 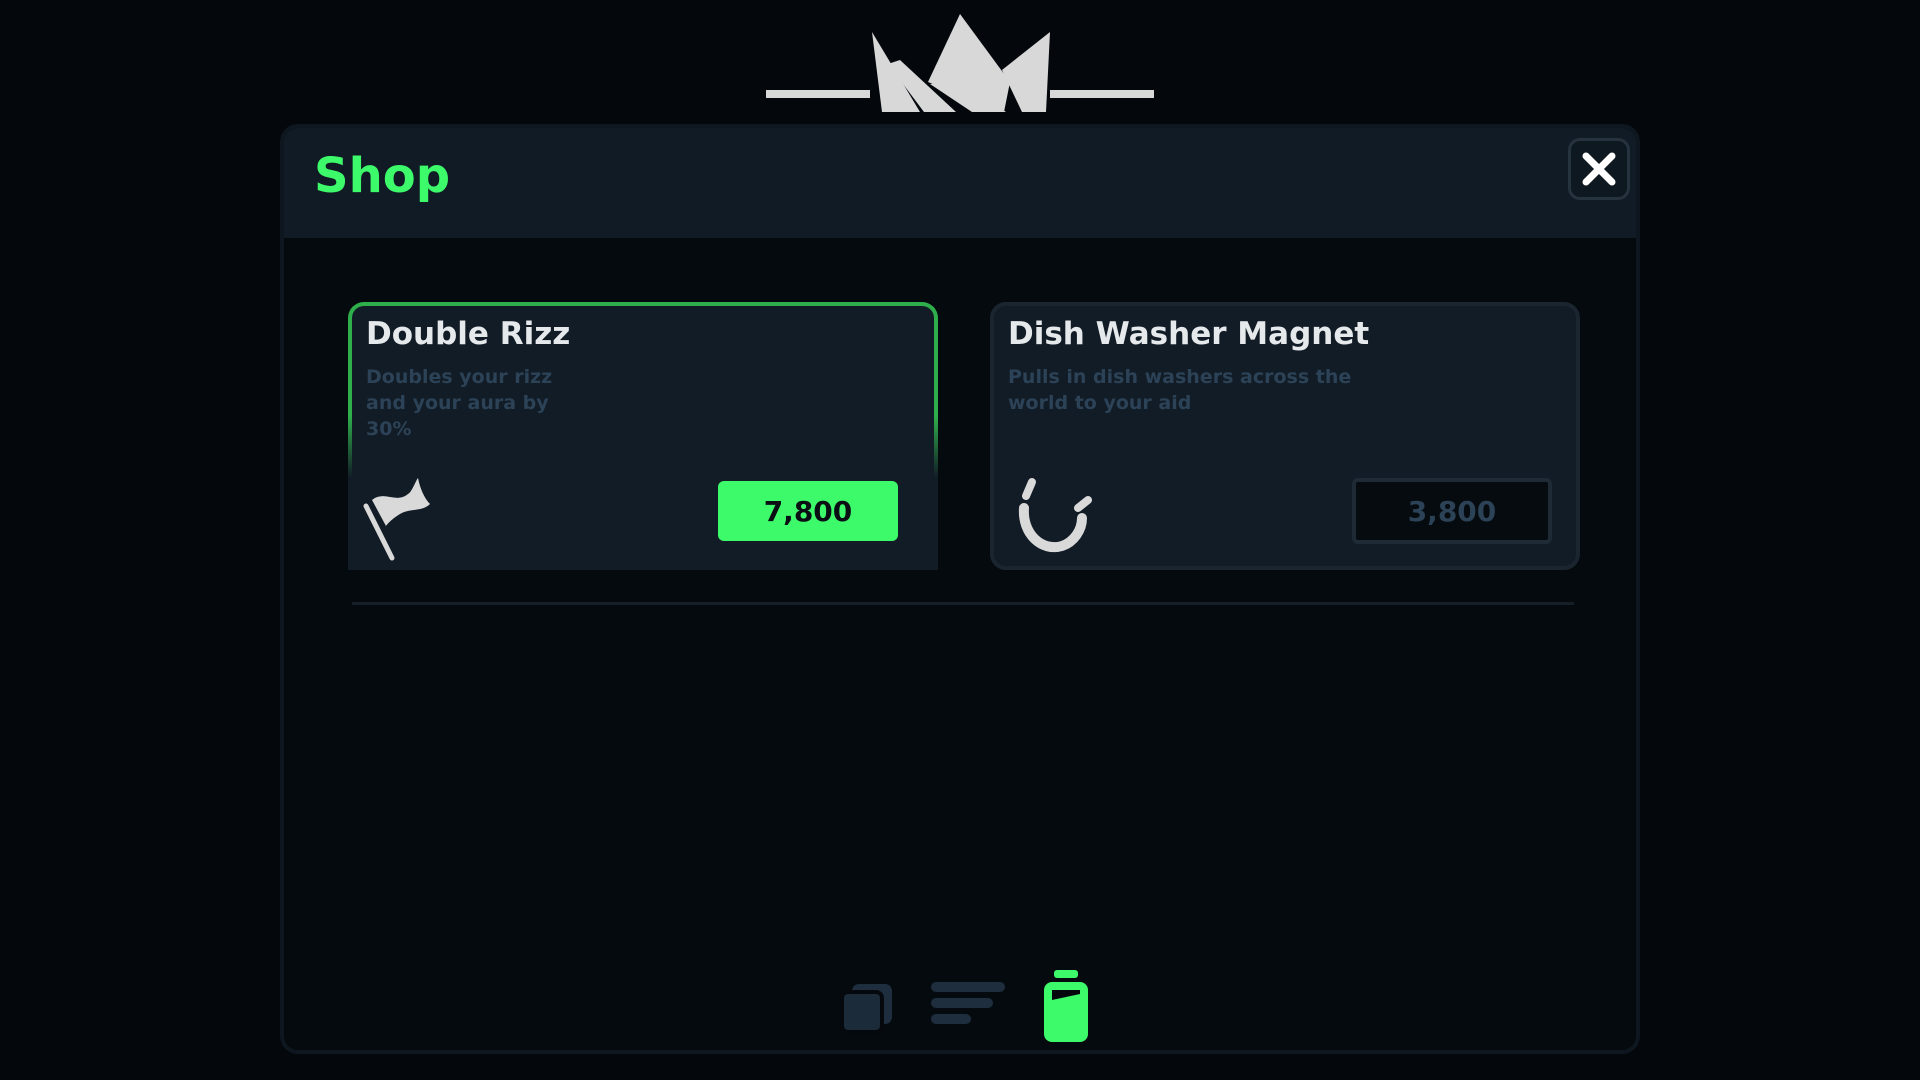 I want to click on flag-icon, so click(x=396, y=519).